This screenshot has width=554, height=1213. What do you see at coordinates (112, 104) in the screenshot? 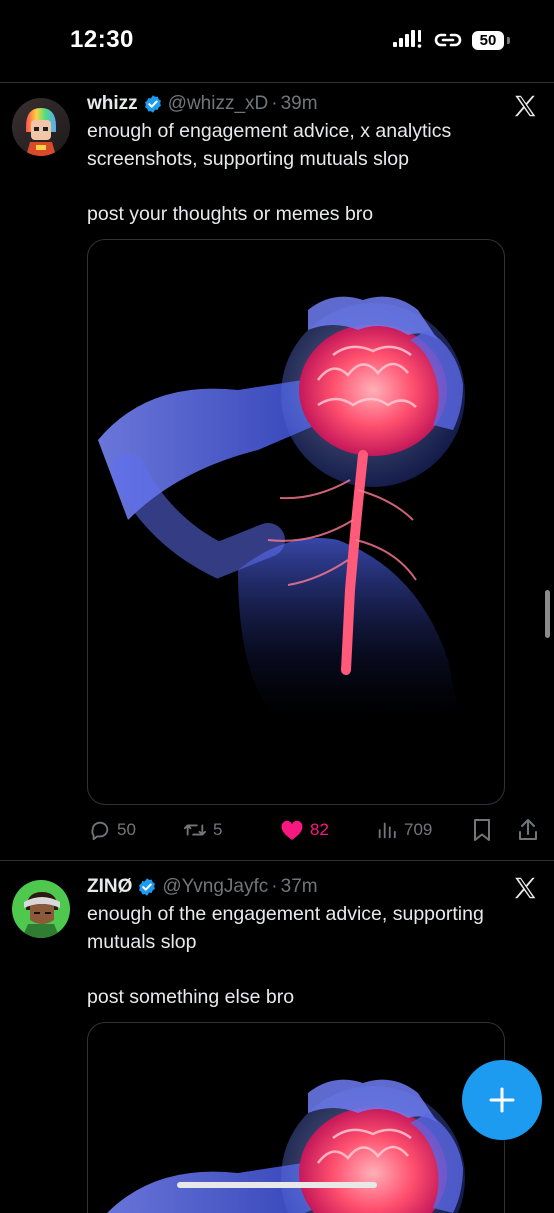
I see `display-name: whizz` at bounding box center [112, 104].